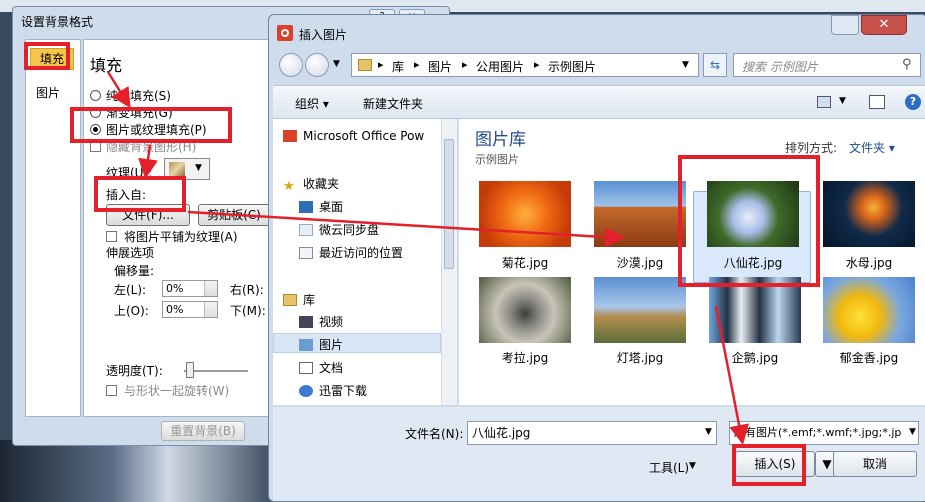 Image resolution: width=925 pixels, height=502 pixels. Describe the element at coordinates (118, 90) in the screenshot. I see `arrow-fill-to-option` at that location.